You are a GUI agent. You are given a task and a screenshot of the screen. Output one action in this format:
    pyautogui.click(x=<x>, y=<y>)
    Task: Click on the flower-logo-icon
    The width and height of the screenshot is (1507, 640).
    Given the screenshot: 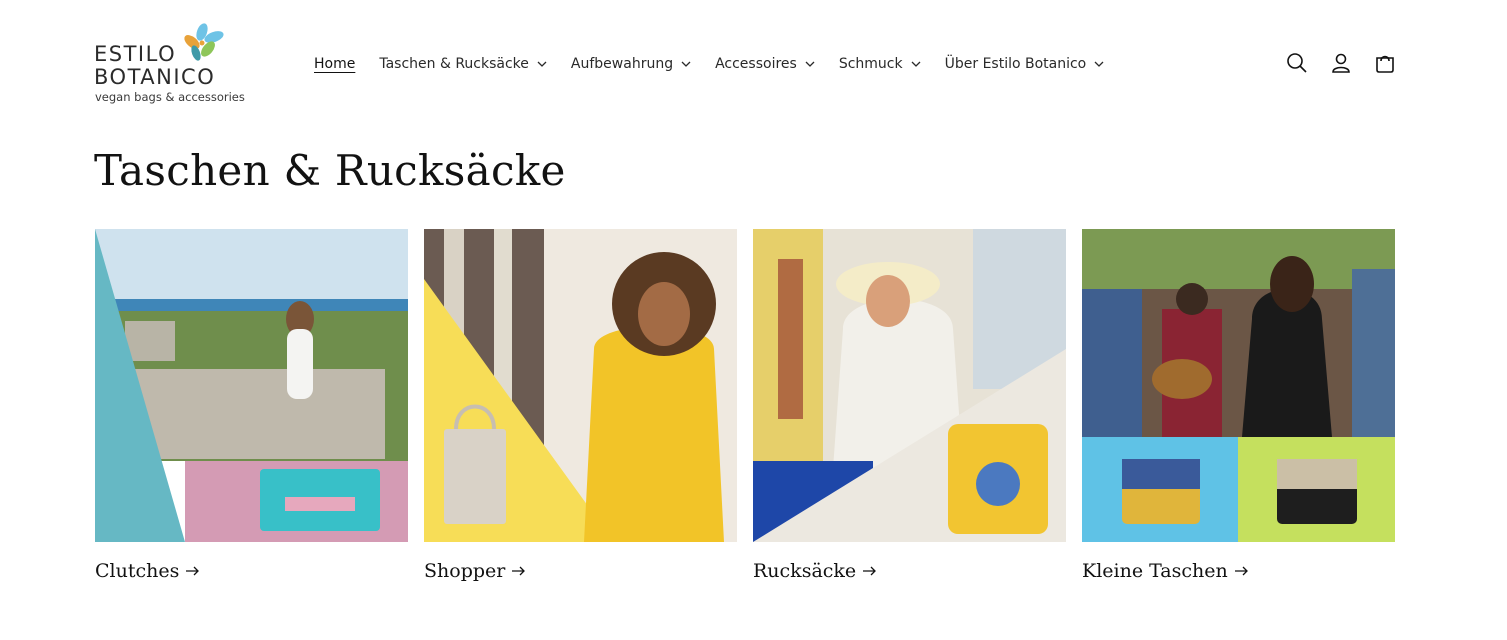 What is the action you would take?
    pyautogui.click(x=204, y=42)
    